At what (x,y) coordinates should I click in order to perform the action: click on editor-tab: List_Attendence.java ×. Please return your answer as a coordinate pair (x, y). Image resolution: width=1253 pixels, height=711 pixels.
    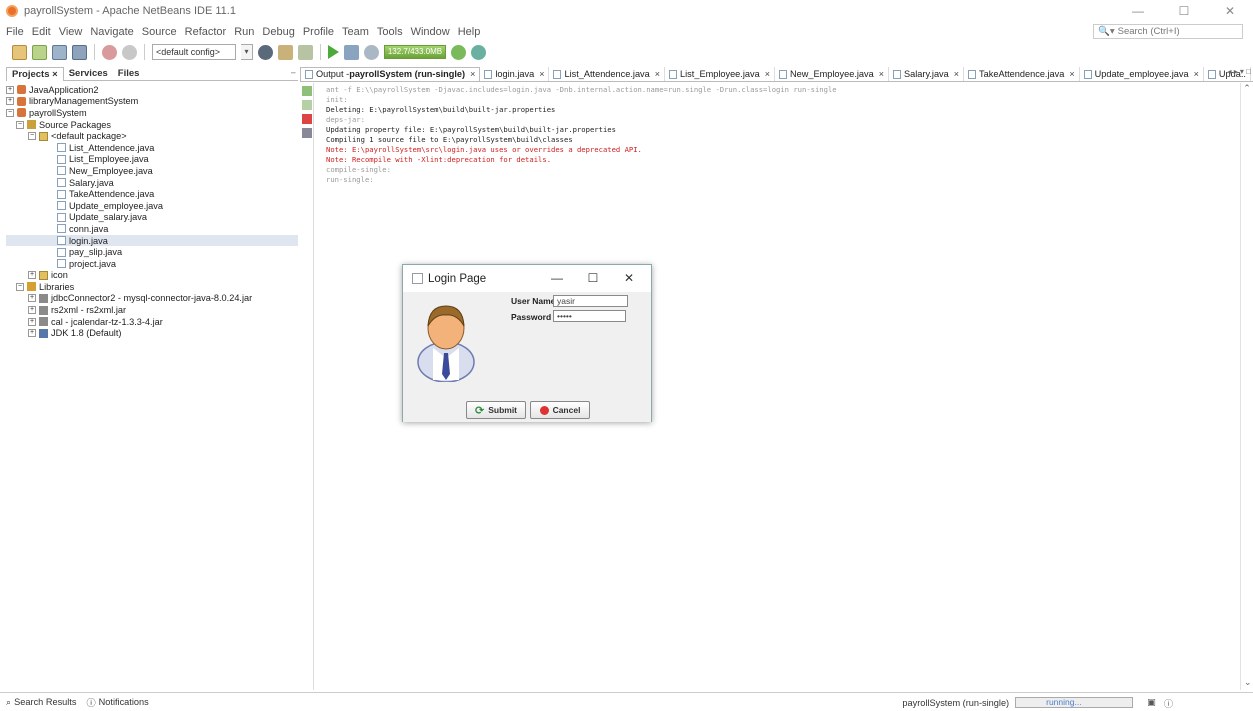
    Looking at the image, I should click on (607, 74).